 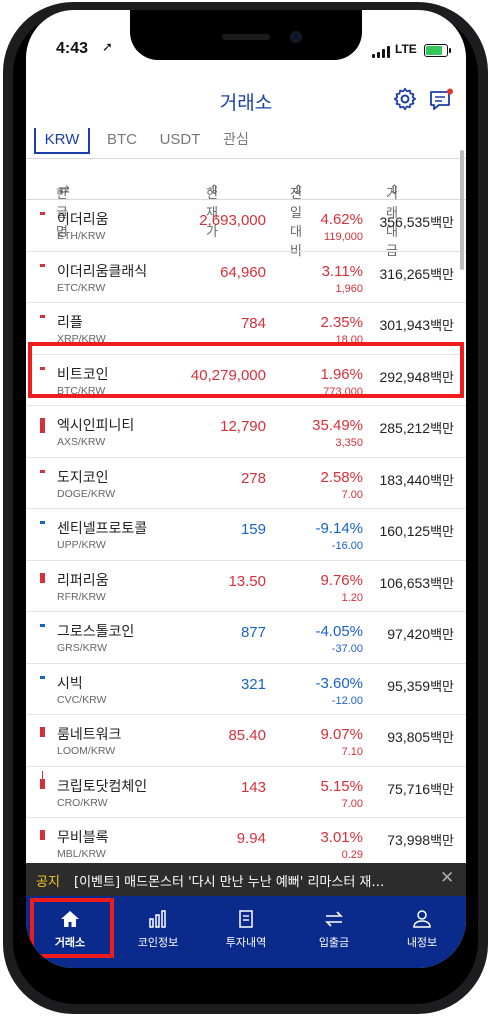 I want to click on coin-price: 877, so click(x=253, y=632).